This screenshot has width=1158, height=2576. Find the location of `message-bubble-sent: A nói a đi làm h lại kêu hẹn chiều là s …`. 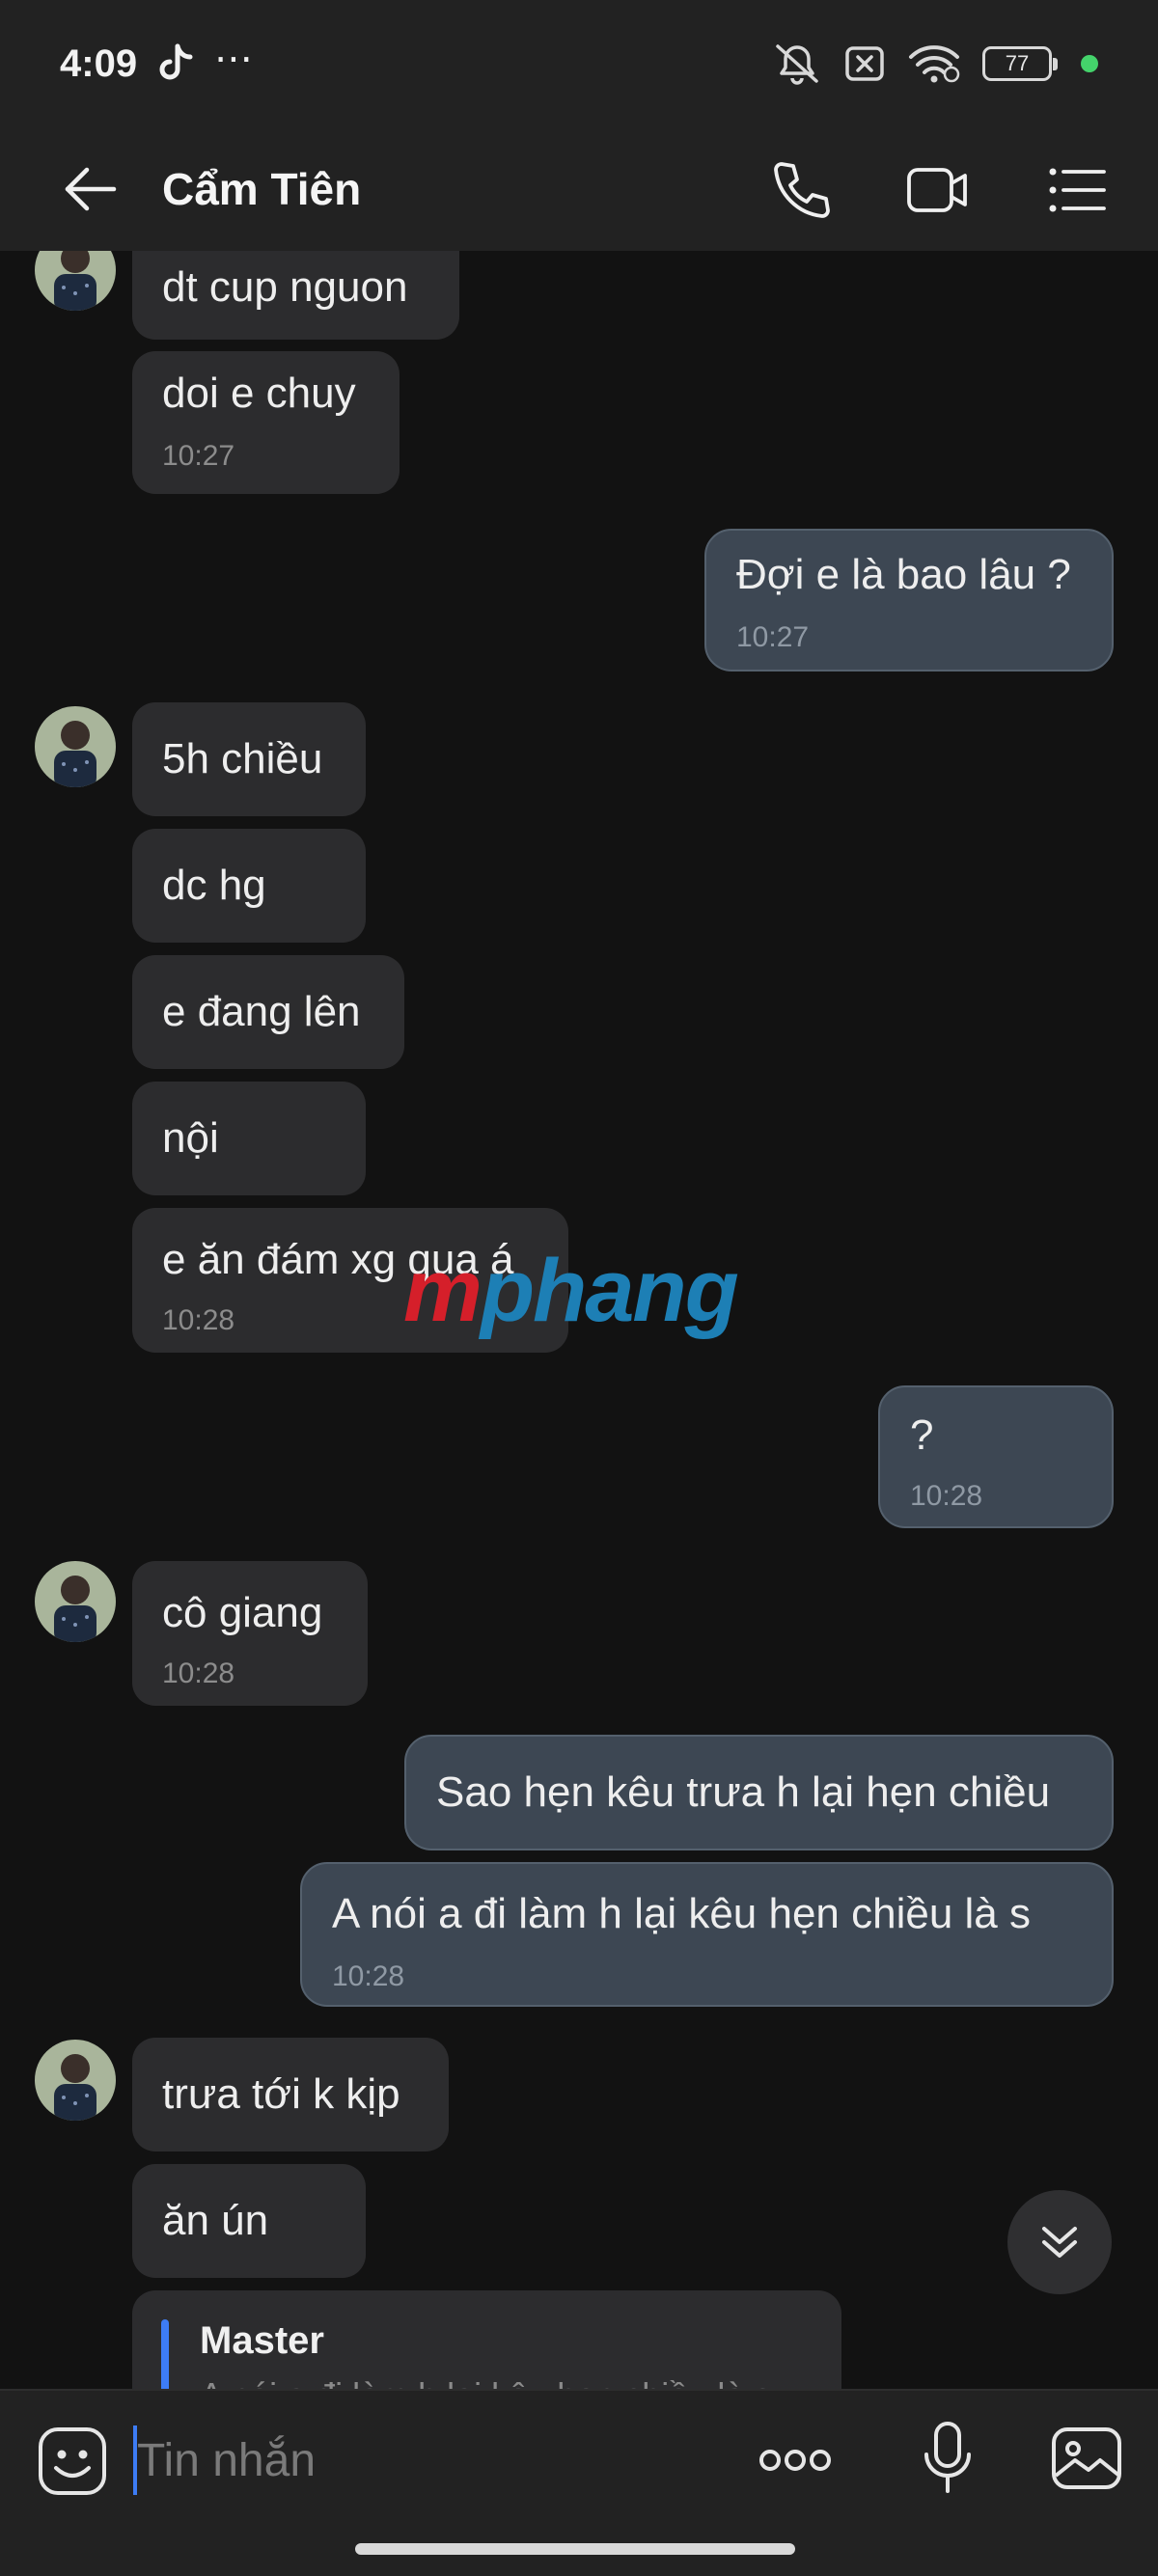

message-bubble-sent: A nói a đi làm h lại kêu hẹn chiều là s … is located at coordinates (707, 1934).